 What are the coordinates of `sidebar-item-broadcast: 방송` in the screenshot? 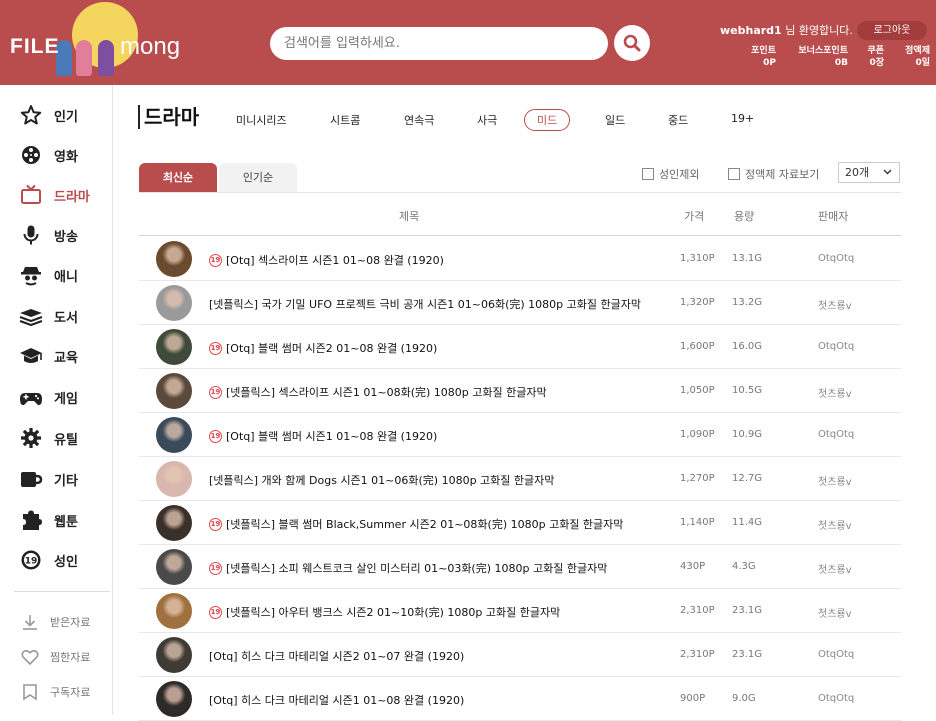 It's located at (48, 235).